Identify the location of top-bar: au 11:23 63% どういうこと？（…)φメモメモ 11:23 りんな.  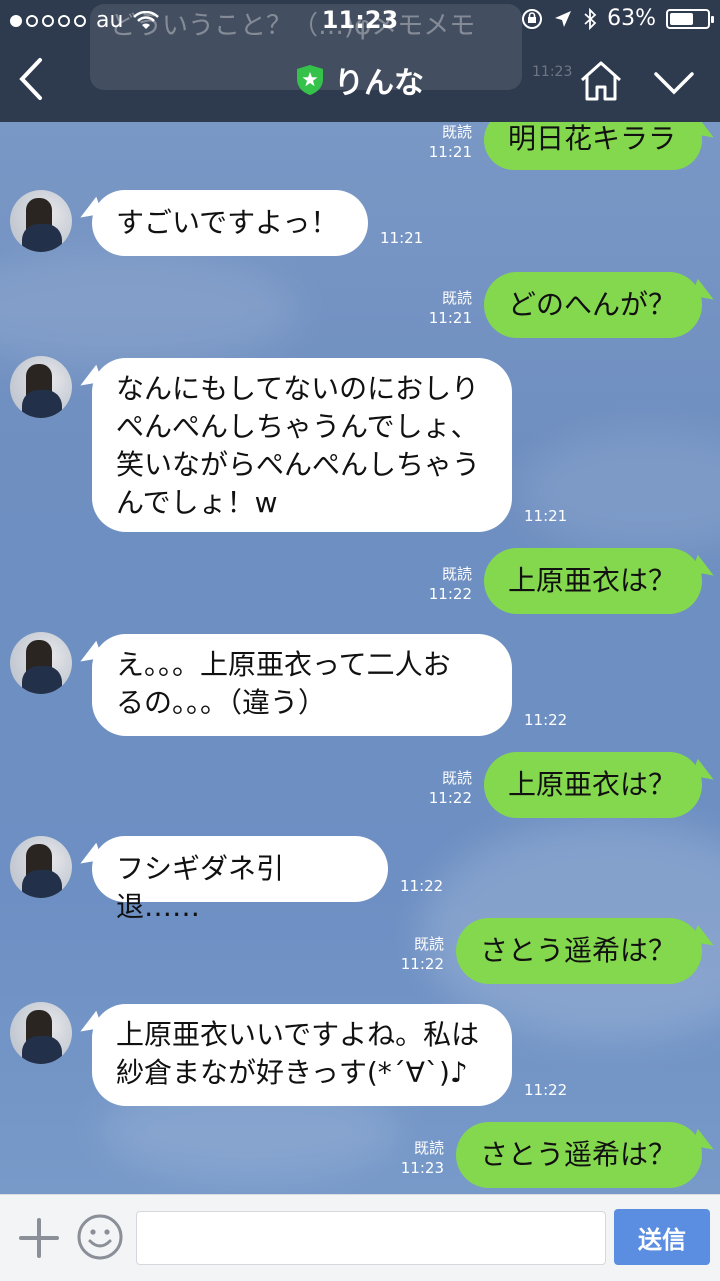
(360, 61).